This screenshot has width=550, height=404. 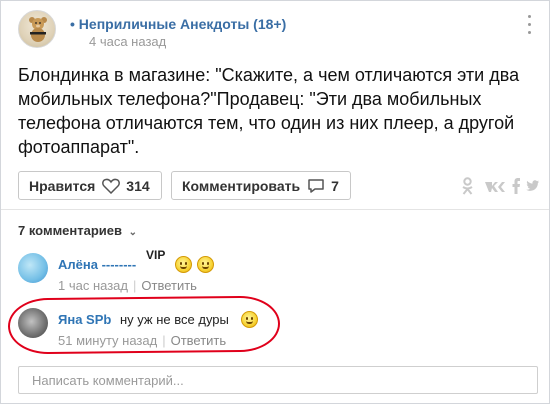 I want to click on comments-count-label: 7 комментариев, so click(x=70, y=230).